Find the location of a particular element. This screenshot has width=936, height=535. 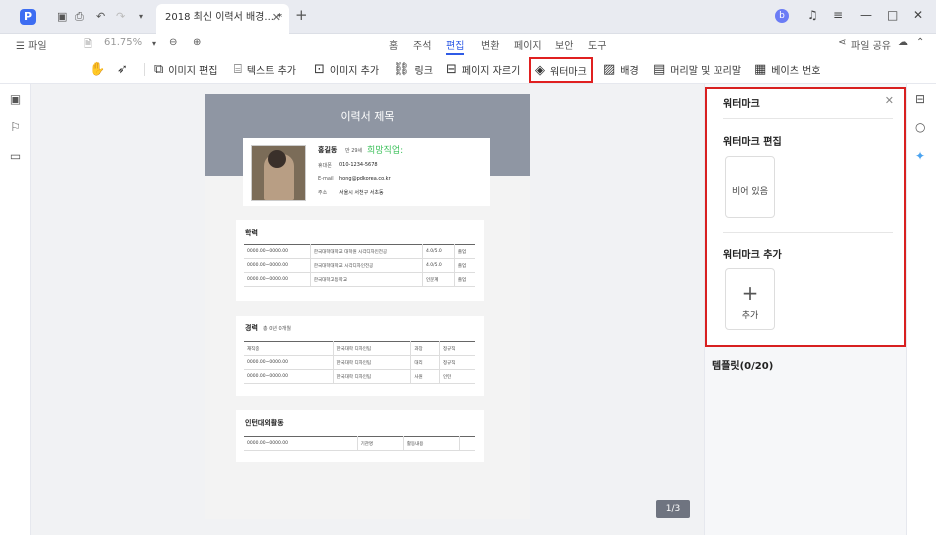

intern-title: 인턴대외활동 is located at coordinates (264, 423).